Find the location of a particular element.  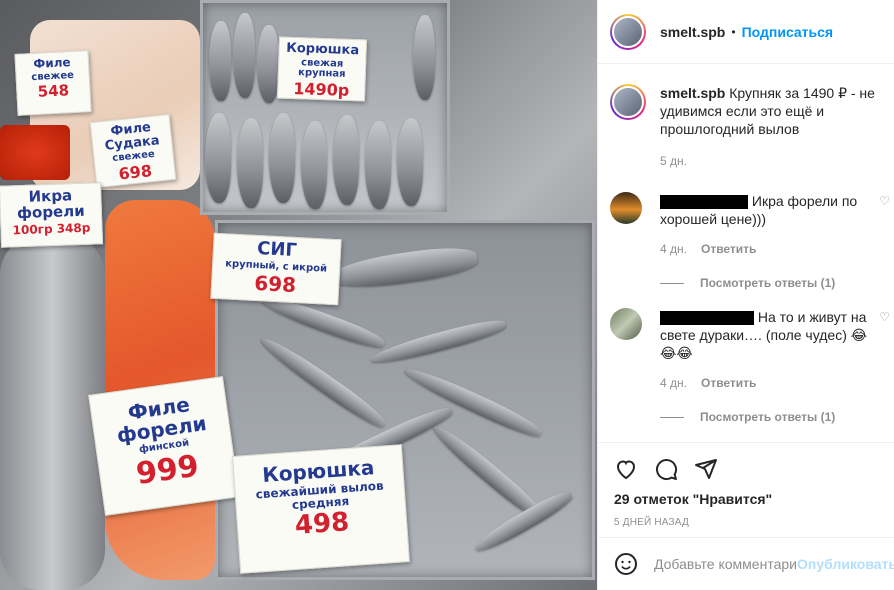

heart-icon is located at coordinates (626, 469).